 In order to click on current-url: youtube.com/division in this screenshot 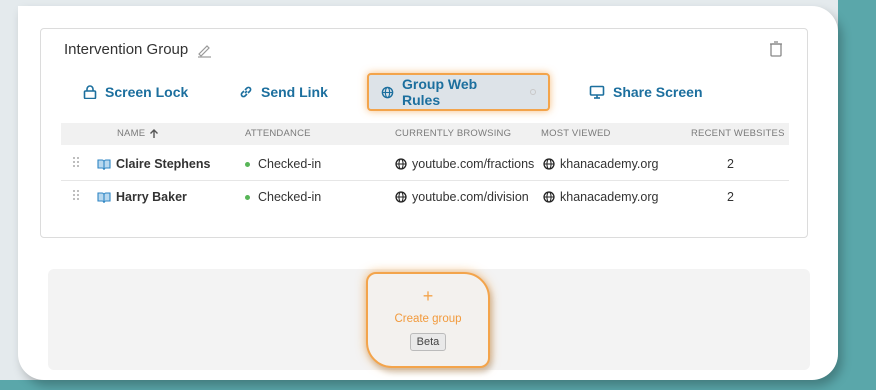, I will do `click(470, 197)`.